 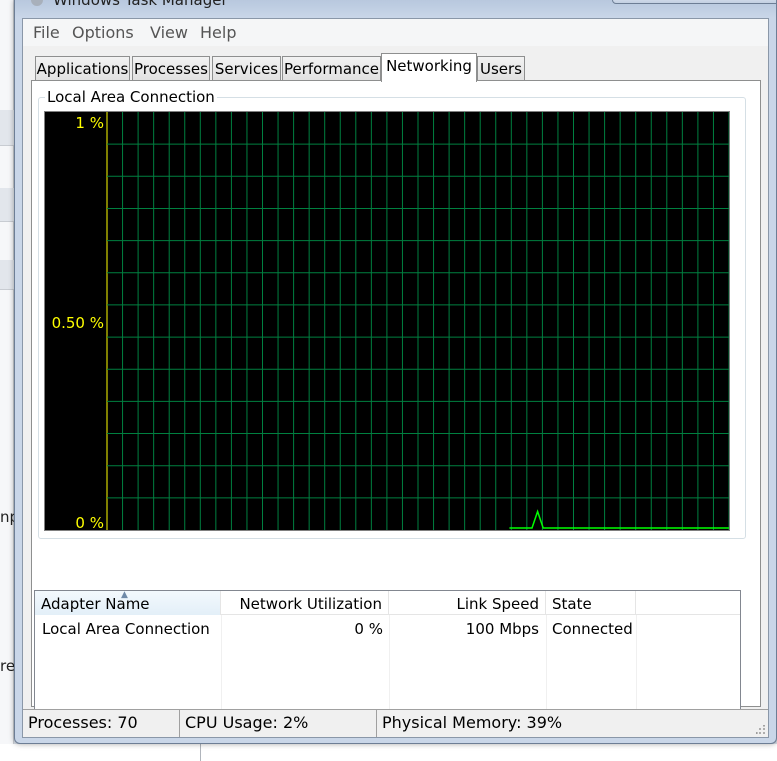 What do you see at coordinates (171, 68) in the screenshot?
I see `tab-processes: Processes` at bounding box center [171, 68].